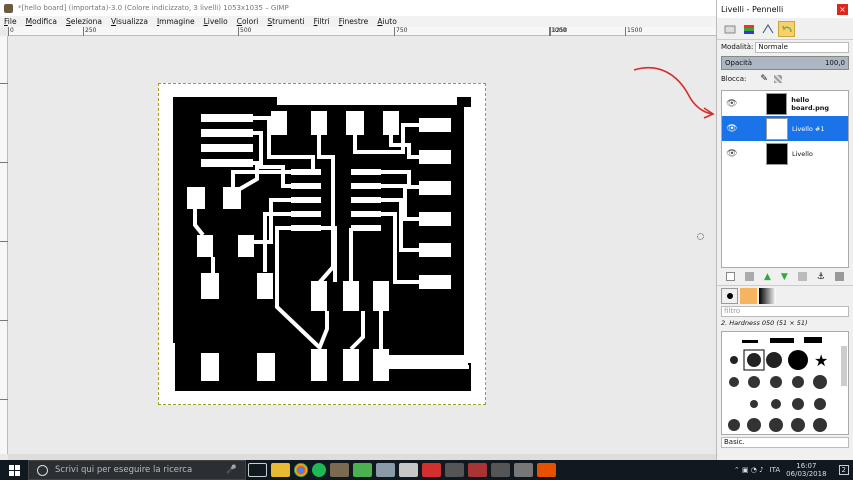  I want to click on menu-aiuto: Aiuto, so click(387, 21).